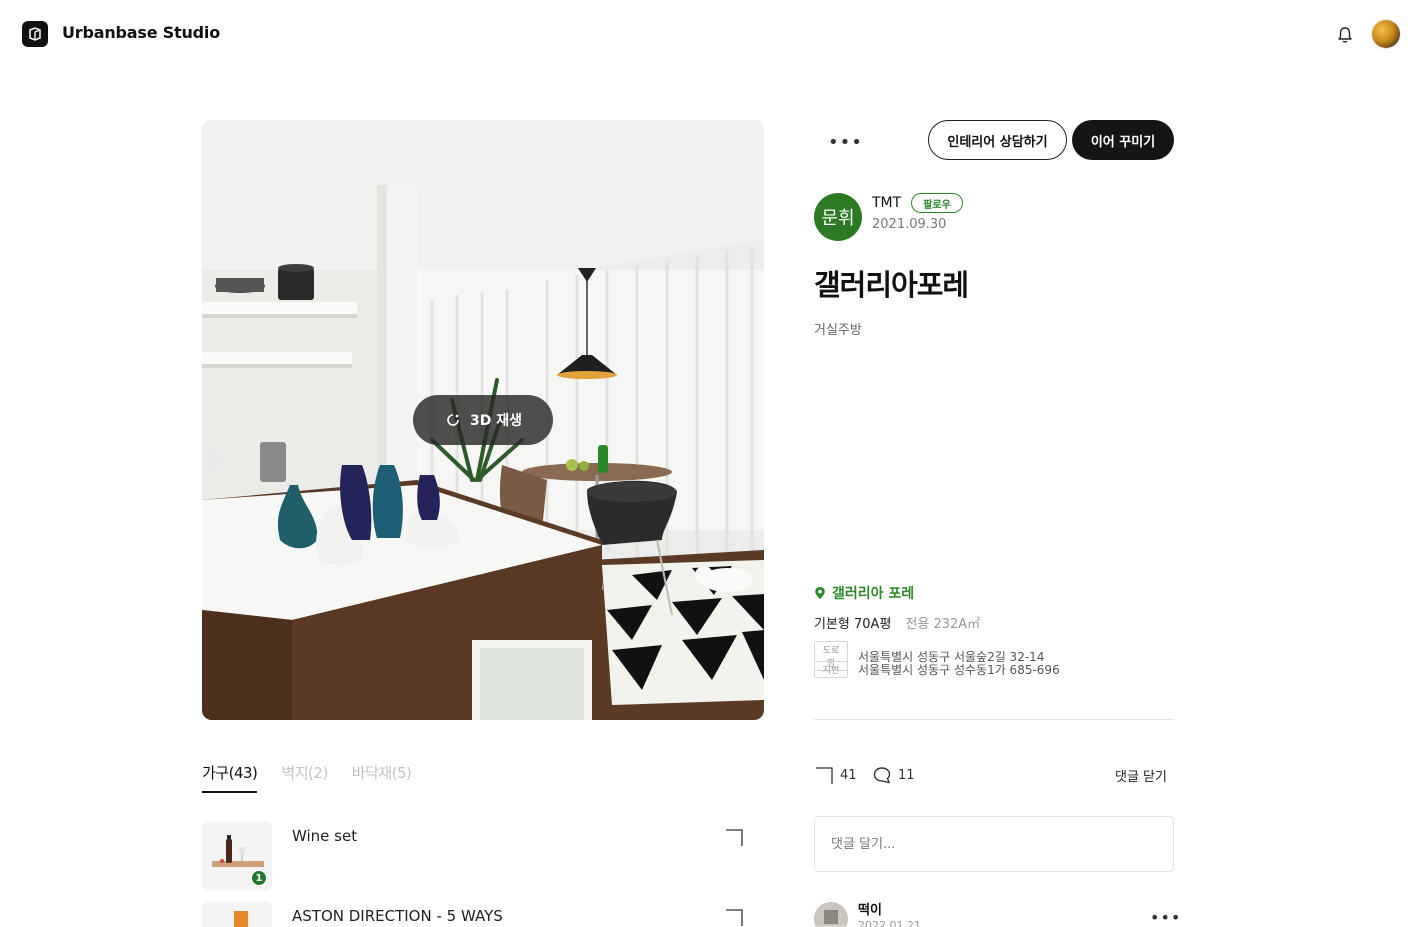 The image size is (1428, 927). What do you see at coordinates (873, 594) in the screenshot?
I see `location-name: 갤러리아 포레` at bounding box center [873, 594].